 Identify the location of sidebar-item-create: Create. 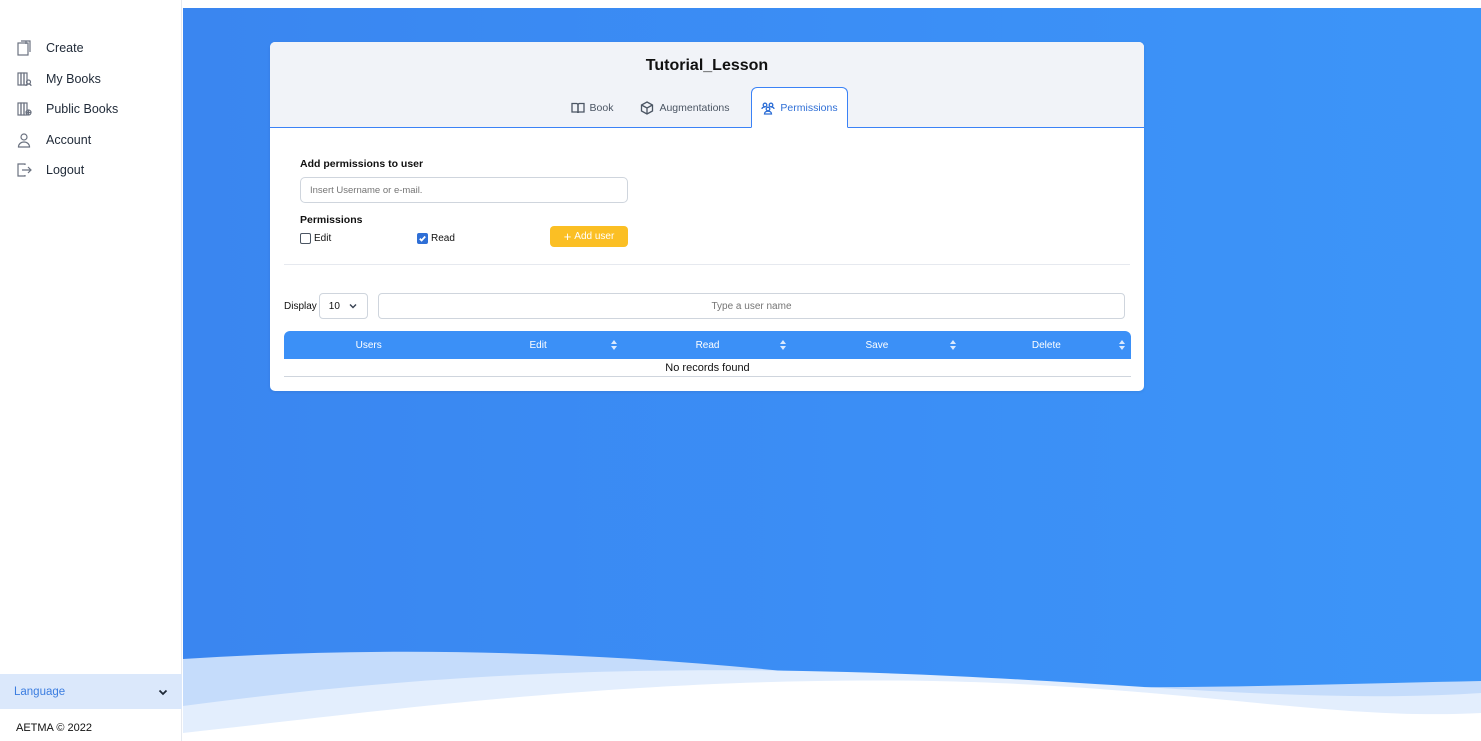
(91, 48).